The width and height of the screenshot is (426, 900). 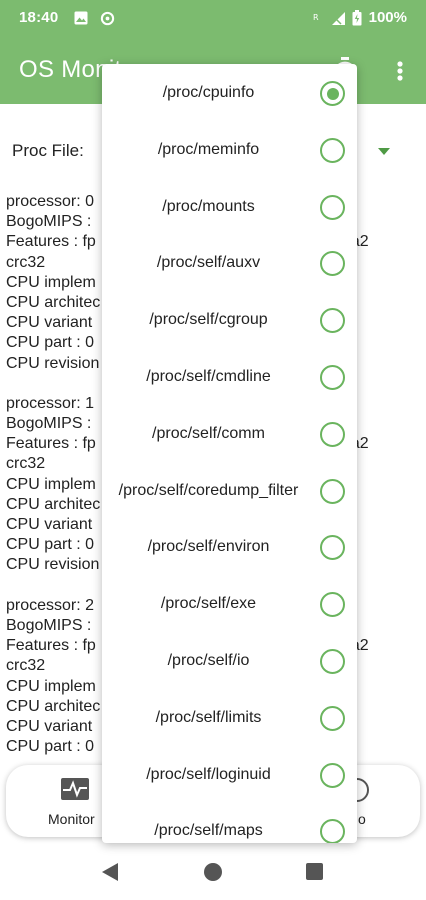 I want to click on dropdown-arrow-icon, so click(x=384, y=151).